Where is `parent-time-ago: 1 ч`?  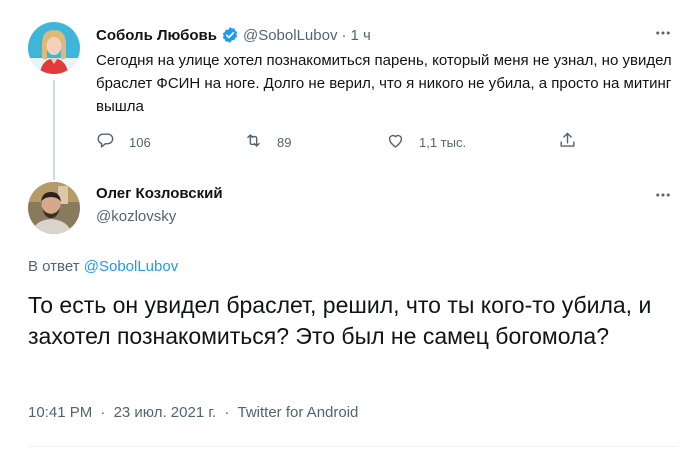
parent-time-ago: 1 ч is located at coordinates (360, 35).